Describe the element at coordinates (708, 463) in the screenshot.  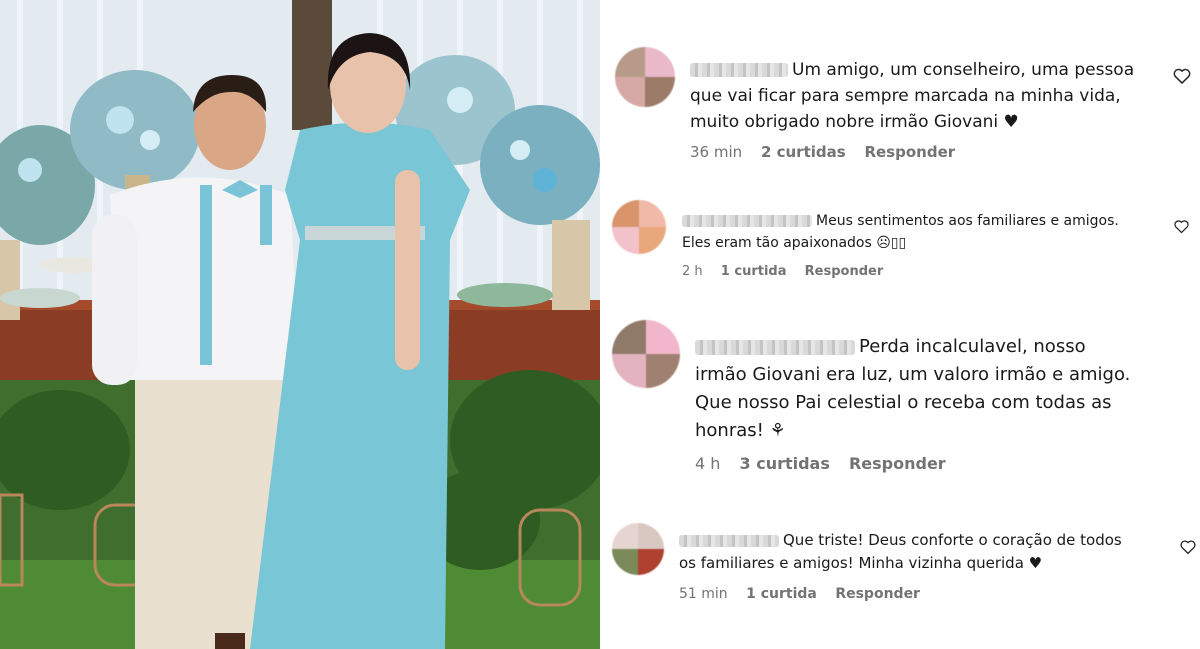
I see `comment-time: 4 h` at that location.